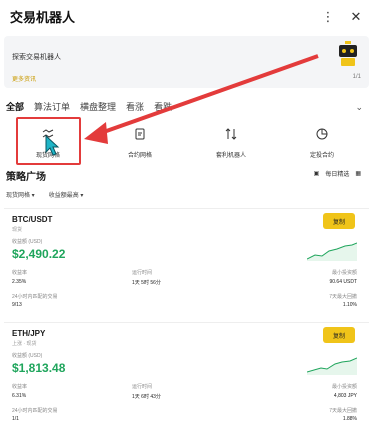 This screenshot has height=442, width=373. Describe the element at coordinates (231, 134) in the screenshot. I see `arbitrage-icon` at that location.